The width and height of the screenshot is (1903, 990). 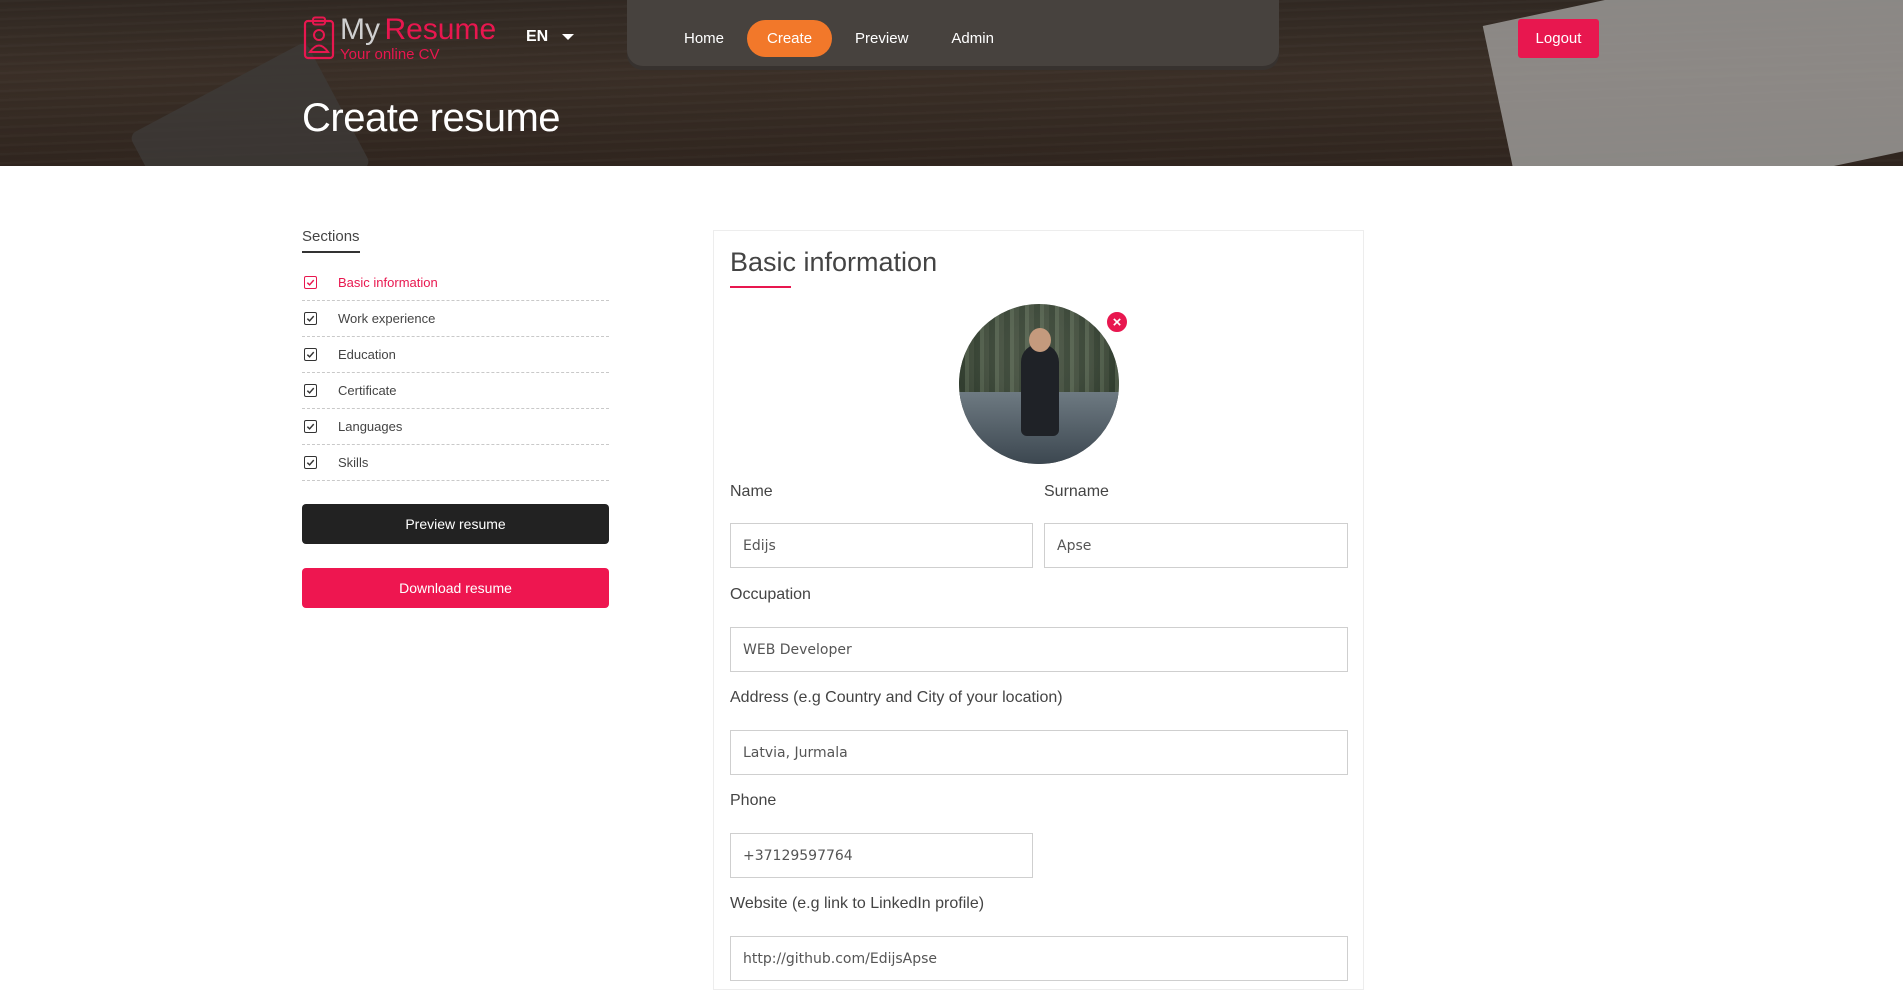 I want to click on preview-resume-button: Preview resume, so click(x=455, y=524).